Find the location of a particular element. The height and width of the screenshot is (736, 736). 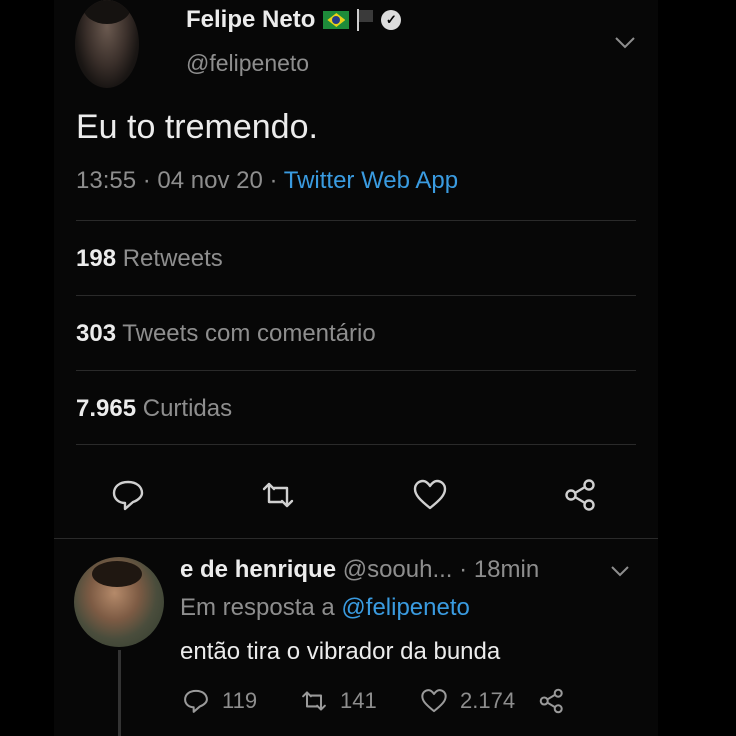

brazil-flag-icon is located at coordinates (336, 20).